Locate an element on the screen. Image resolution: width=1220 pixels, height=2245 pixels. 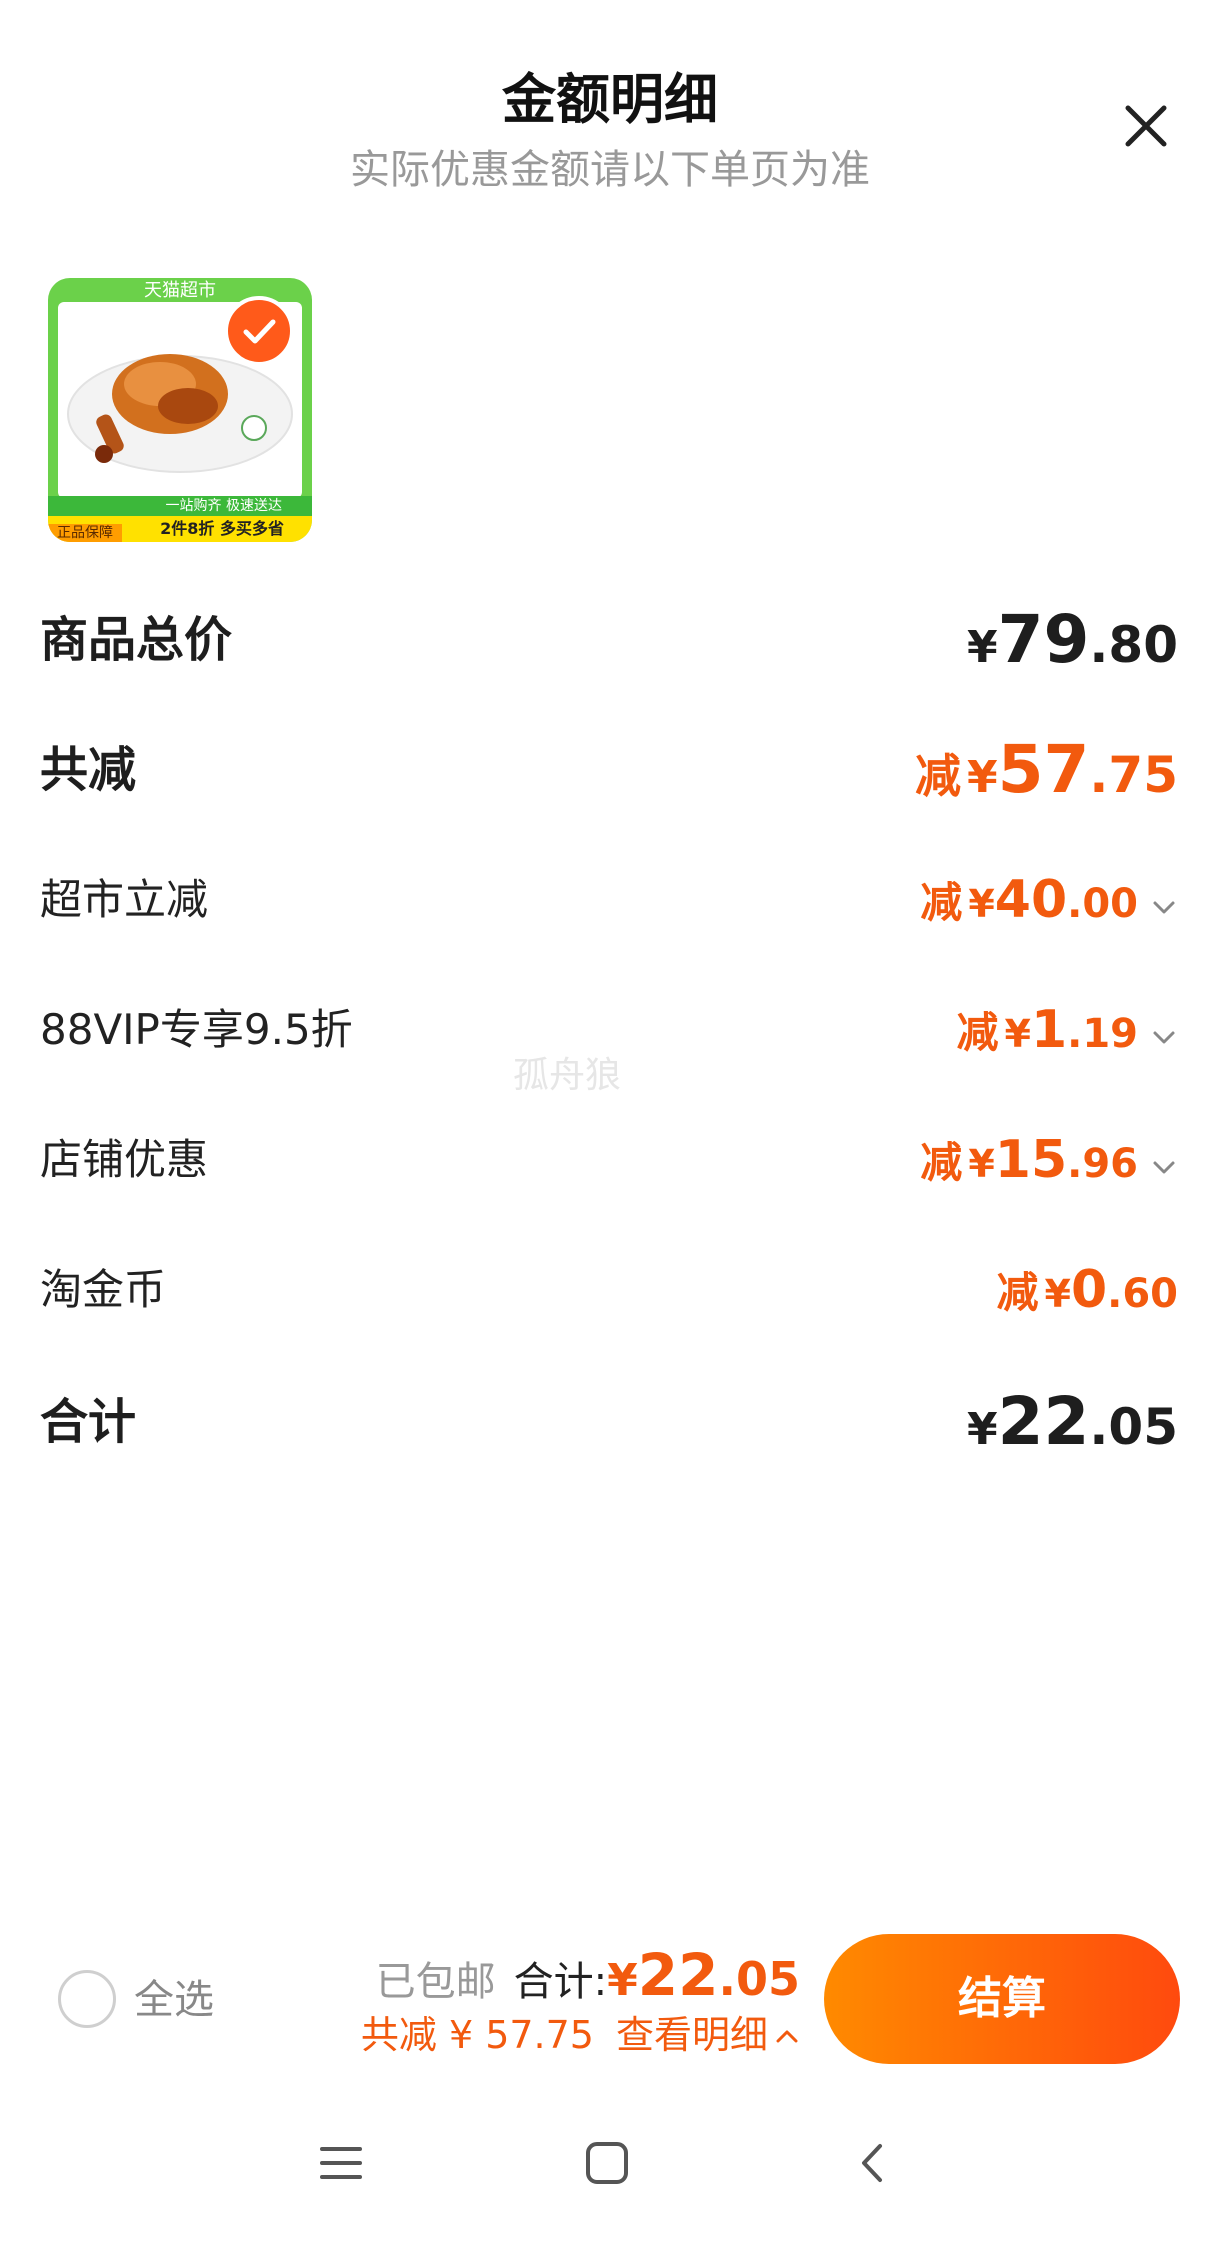
discount-label: 88VIP专享9.5折 is located at coordinates (196, 1029).